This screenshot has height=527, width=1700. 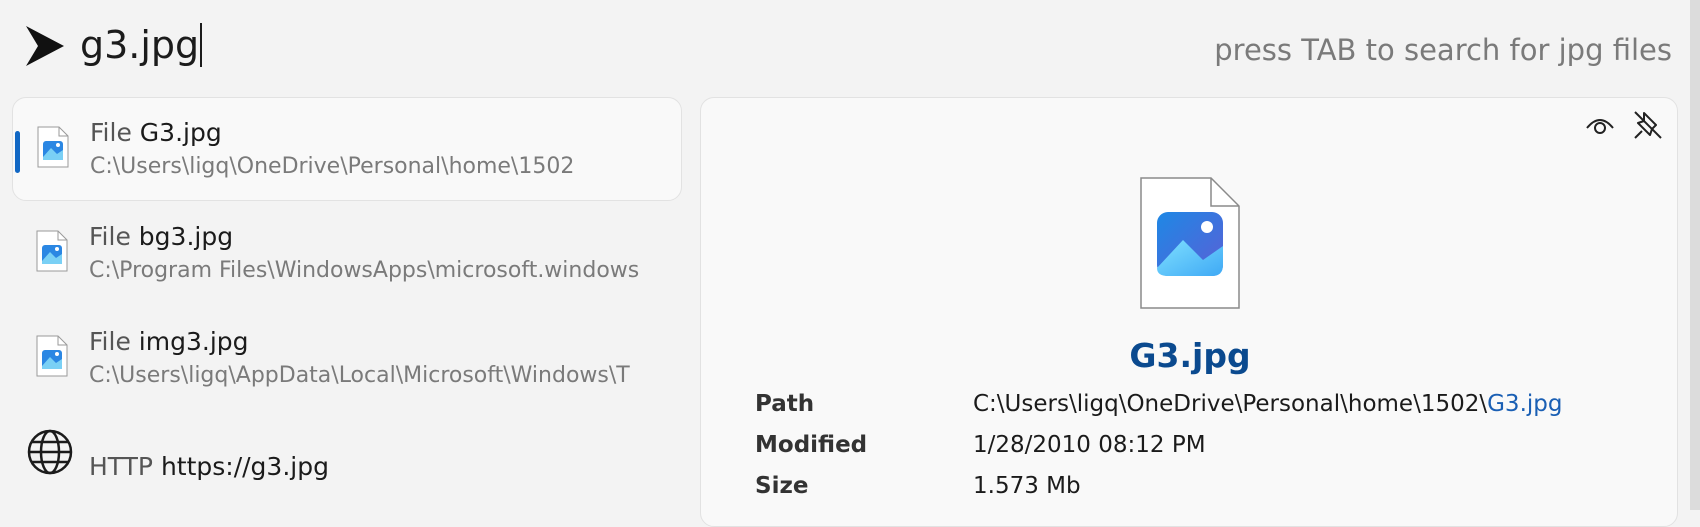 What do you see at coordinates (1524, 404) in the screenshot?
I see `path-file-link: G3.jpg` at bounding box center [1524, 404].